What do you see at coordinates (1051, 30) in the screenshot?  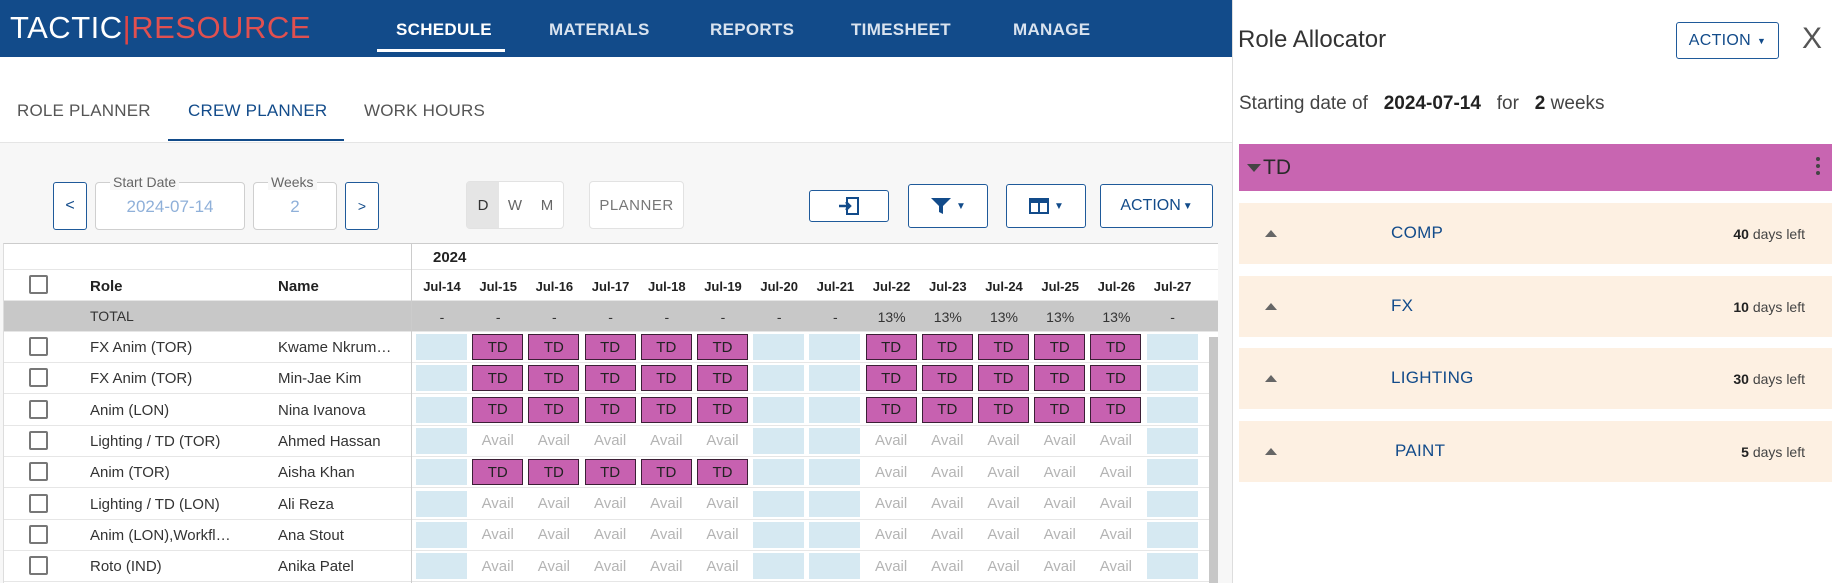 I see `nav-manage: MANAGE` at bounding box center [1051, 30].